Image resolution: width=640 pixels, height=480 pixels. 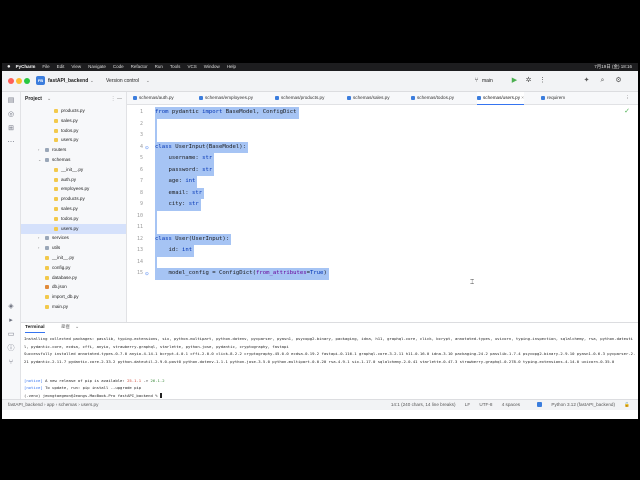 I want to click on tab-schemas-users-py: schemas/users.py ×, so click(x=500, y=98).